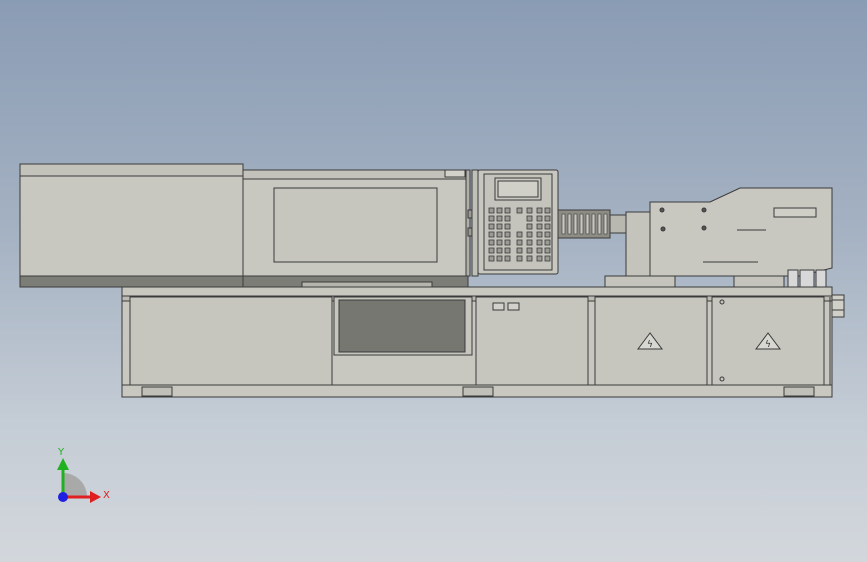 The width and height of the screenshot is (867, 562). What do you see at coordinates (477, 291) in the screenshot?
I see `base-top-rail` at bounding box center [477, 291].